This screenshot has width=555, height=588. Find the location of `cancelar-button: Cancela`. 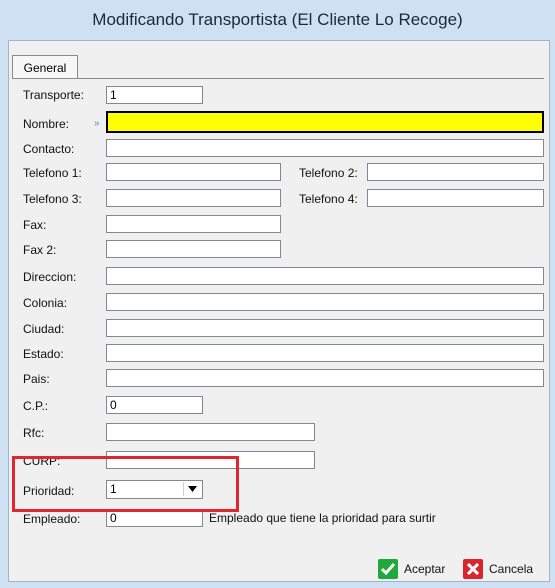

cancelar-button: Cancela is located at coordinates (498, 569).